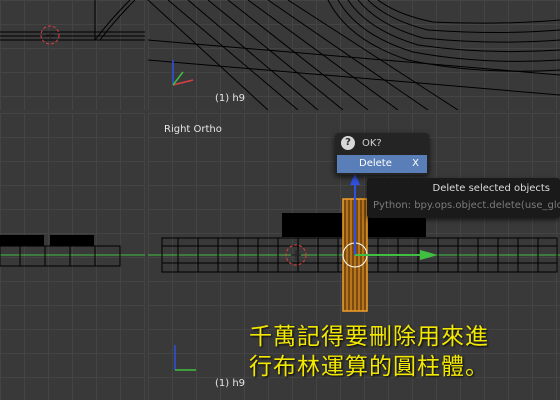 The image size is (560, 400). I want to click on shortcut-key: X, so click(415, 163).